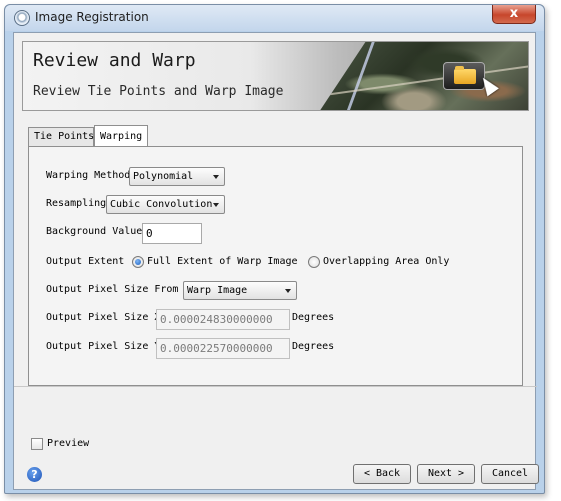 This screenshot has height=501, width=561. Describe the element at coordinates (85, 261) in the screenshot. I see `output-extent-label: Output Extent` at that location.